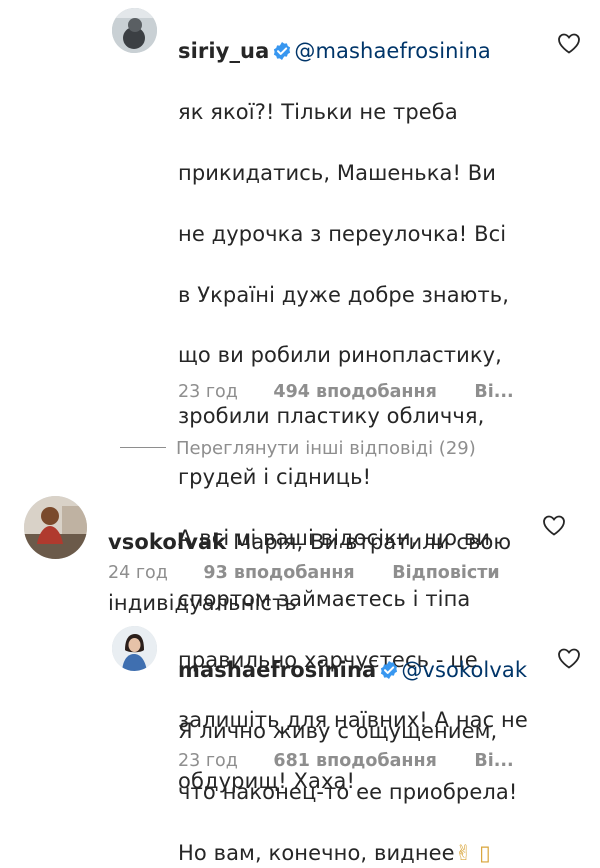 This screenshot has width=600, height=868. What do you see at coordinates (331, 416) in the screenshot?
I see `comment-line: зробили пластику обличчя,` at bounding box center [331, 416].